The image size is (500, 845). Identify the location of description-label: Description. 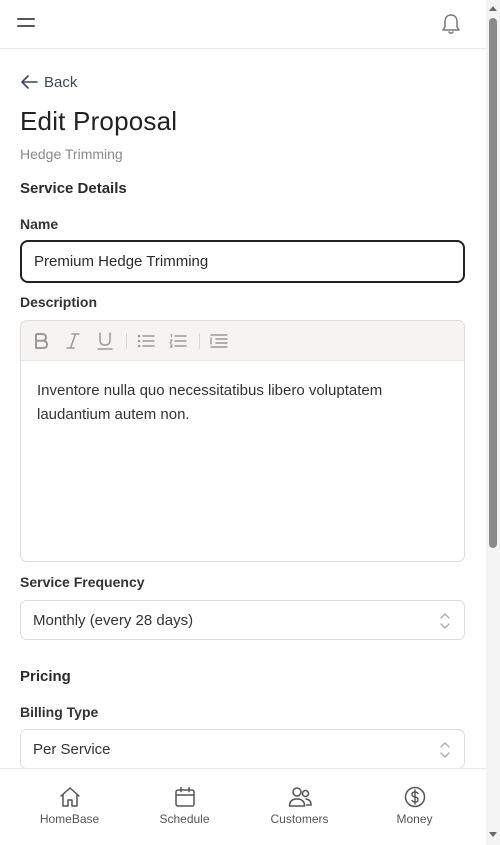
(59, 302).